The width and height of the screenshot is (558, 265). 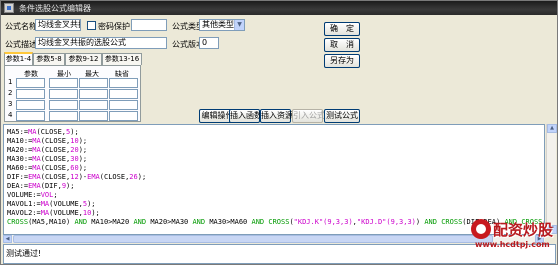 I want to click on cancel-button: 取 消, so click(x=342, y=45).